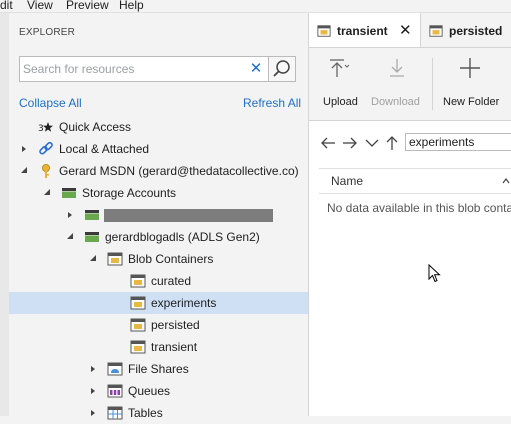 The width and height of the screenshot is (511, 424). What do you see at coordinates (255, 6) in the screenshot?
I see `menu-bar: dit View Preview Help` at bounding box center [255, 6].